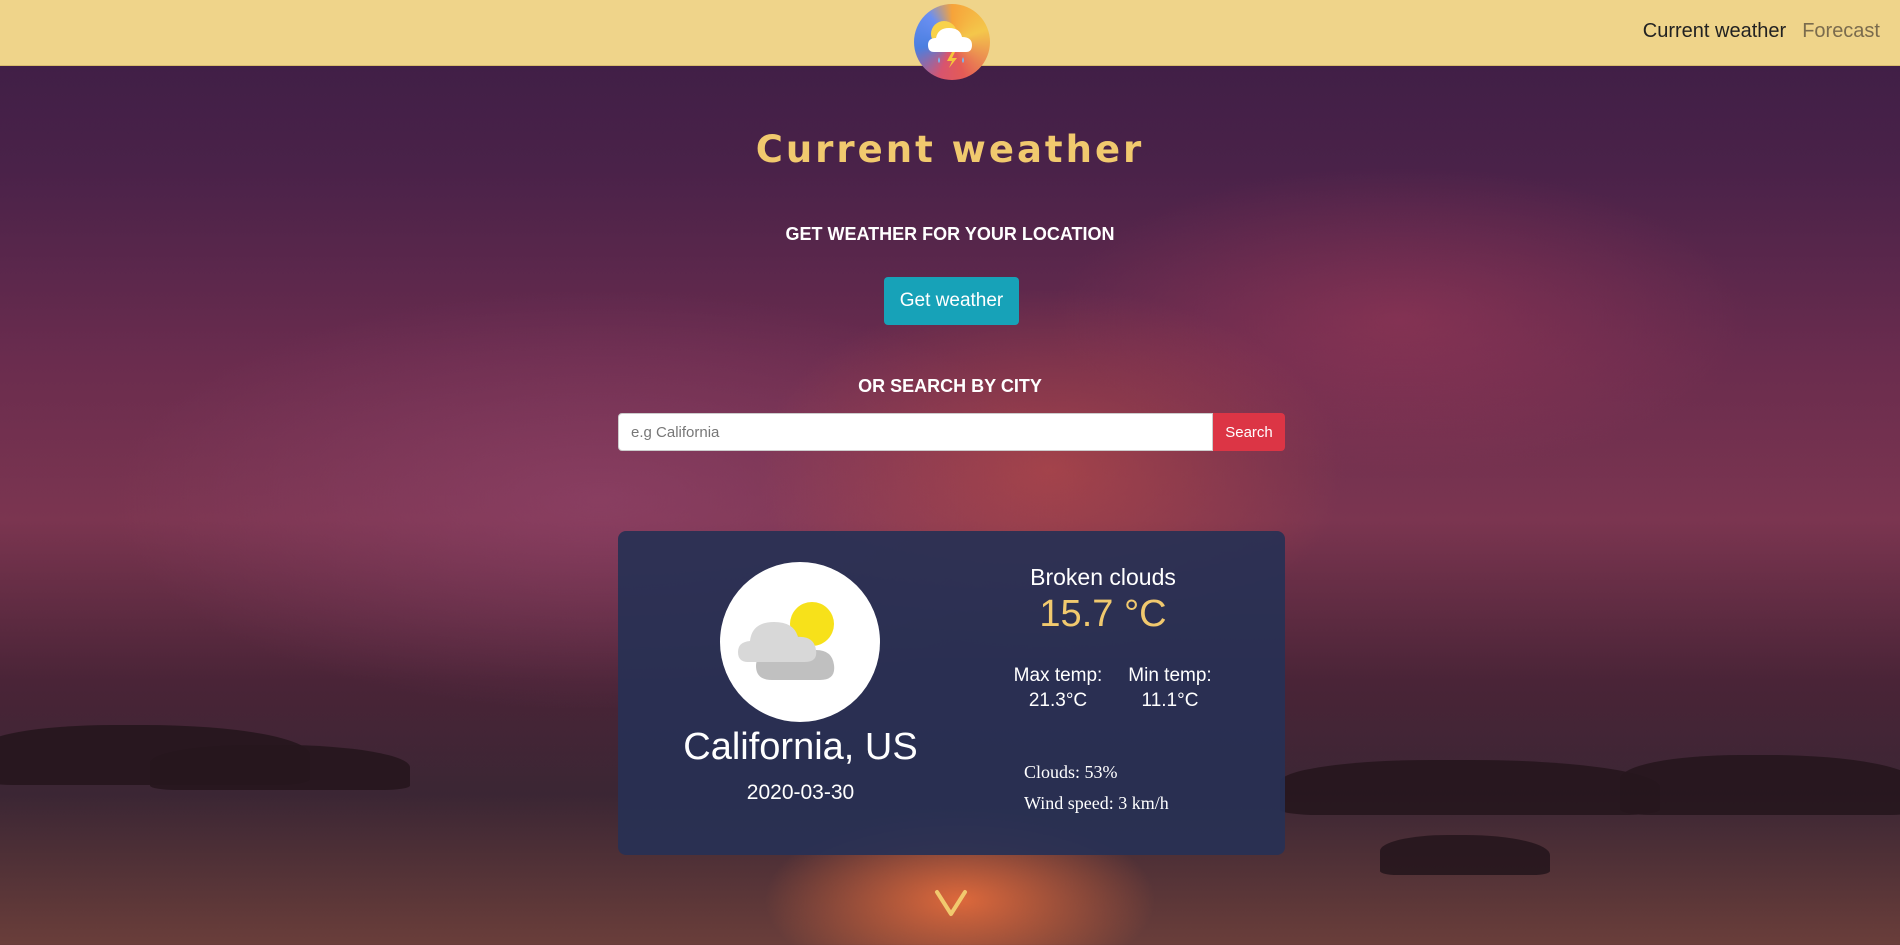 Image resolution: width=1900 pixels, height=945 pixels. Describe the element at coordinates (1058, 700) in the screenshot. I see `max-temp-value: 21.3°C` at that location.